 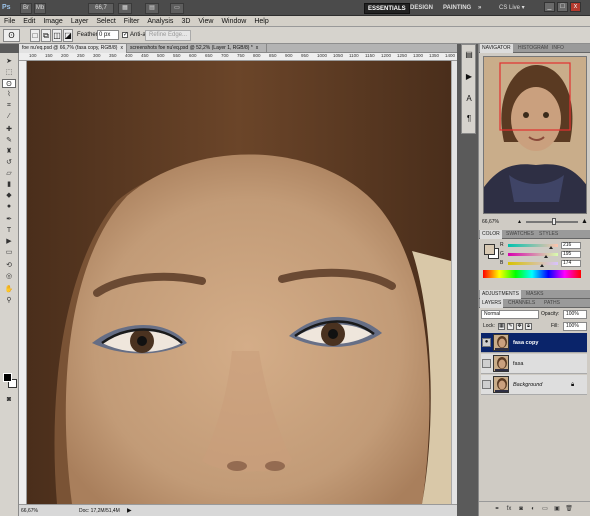 What do you see at coordinates (9, 129) in the screenshot?
I see `healing-brush-tool-icon: ✚` at bounding box center [9, 129].